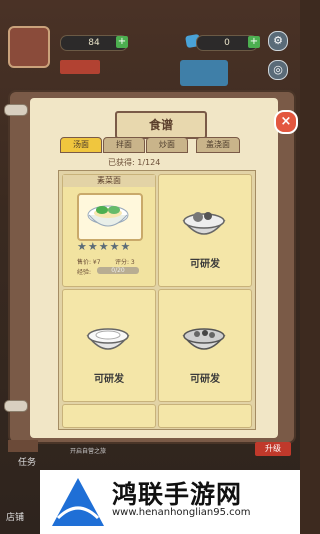 The height and width of the screenshot is (534, 320). Describe the element at coordinates (218, 145) in the screenshot. I see `tab-topping-noodles: 盖浇面` at that location.